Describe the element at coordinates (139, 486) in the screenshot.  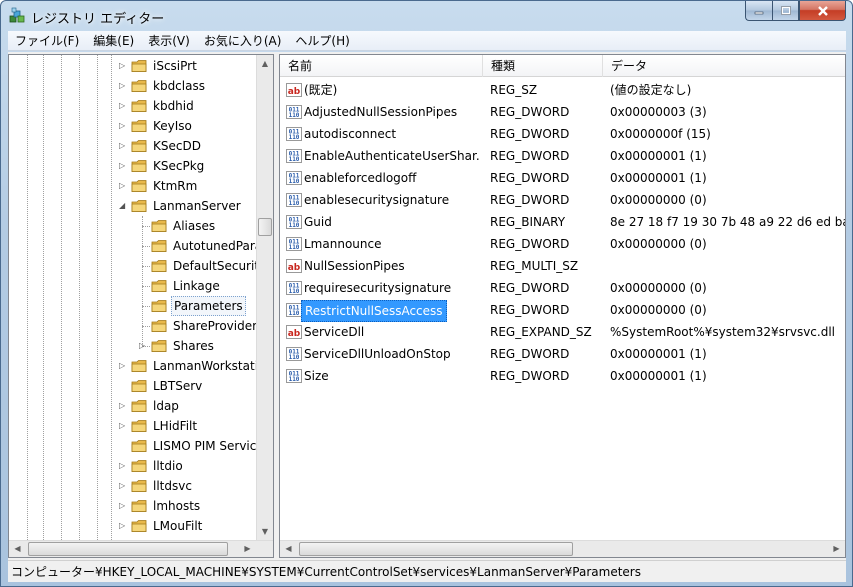
I see `tree-item: ▷ lltdsvc` at that location.